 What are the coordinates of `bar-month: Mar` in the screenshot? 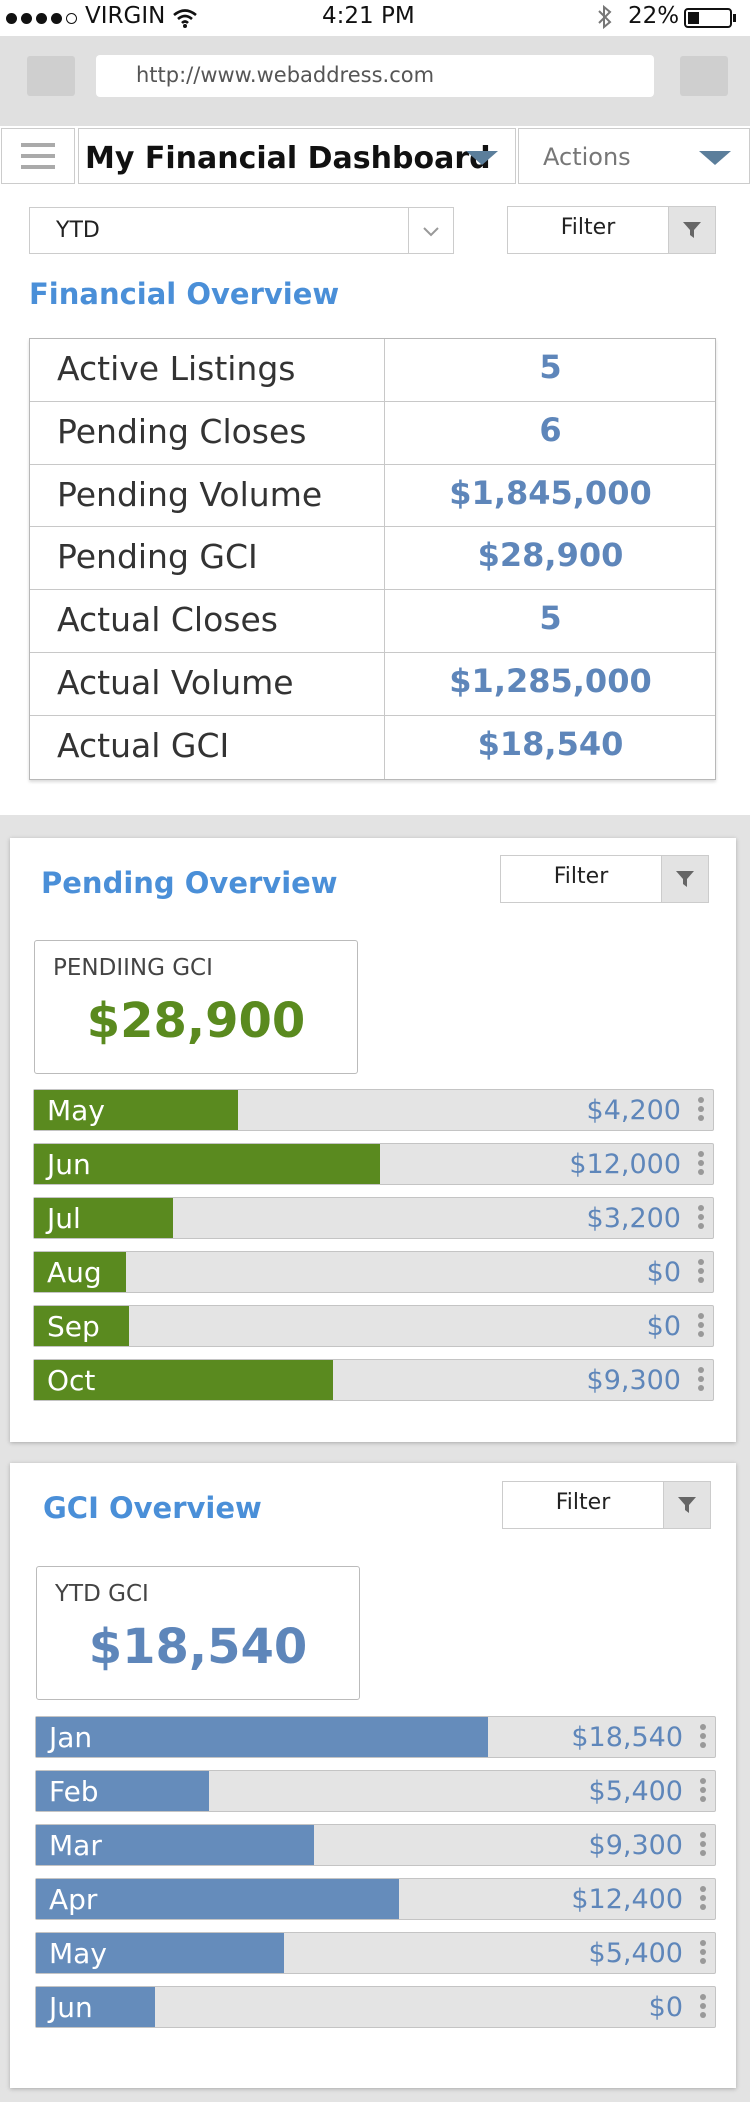 It's located at (75, 1845).